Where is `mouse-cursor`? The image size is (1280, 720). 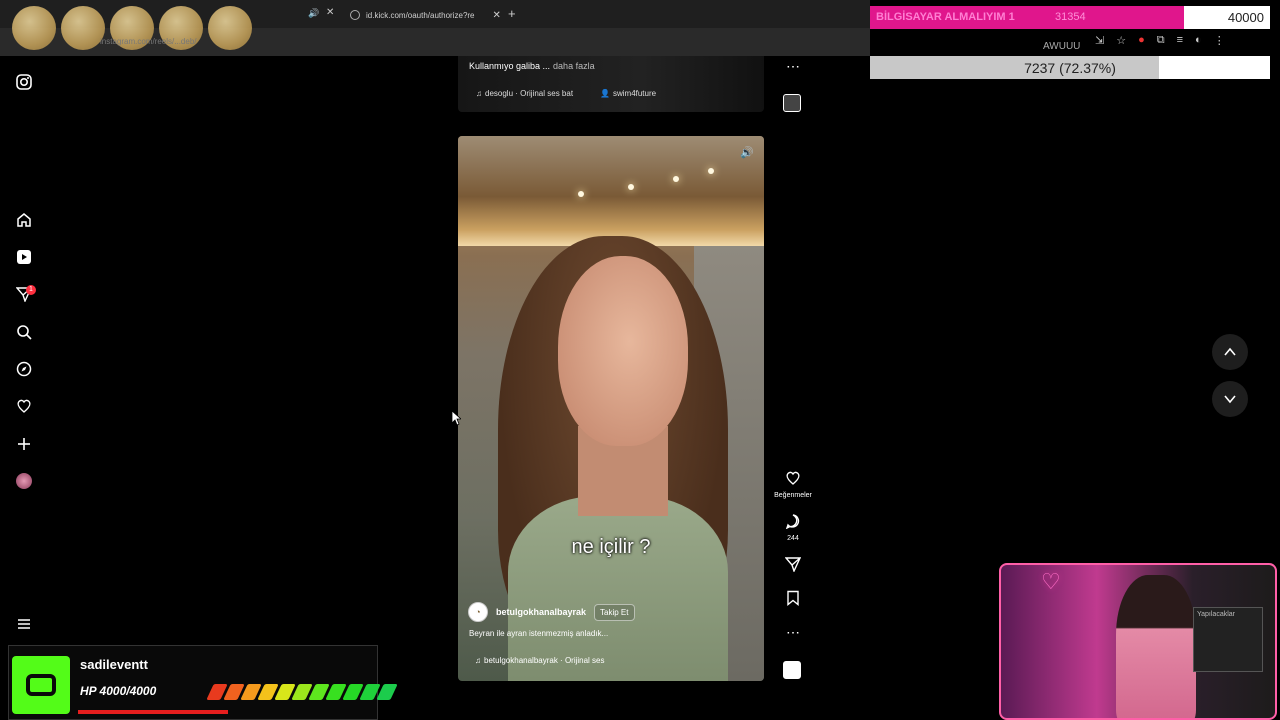 mouse-cursor is located at coordinates (457, 420).